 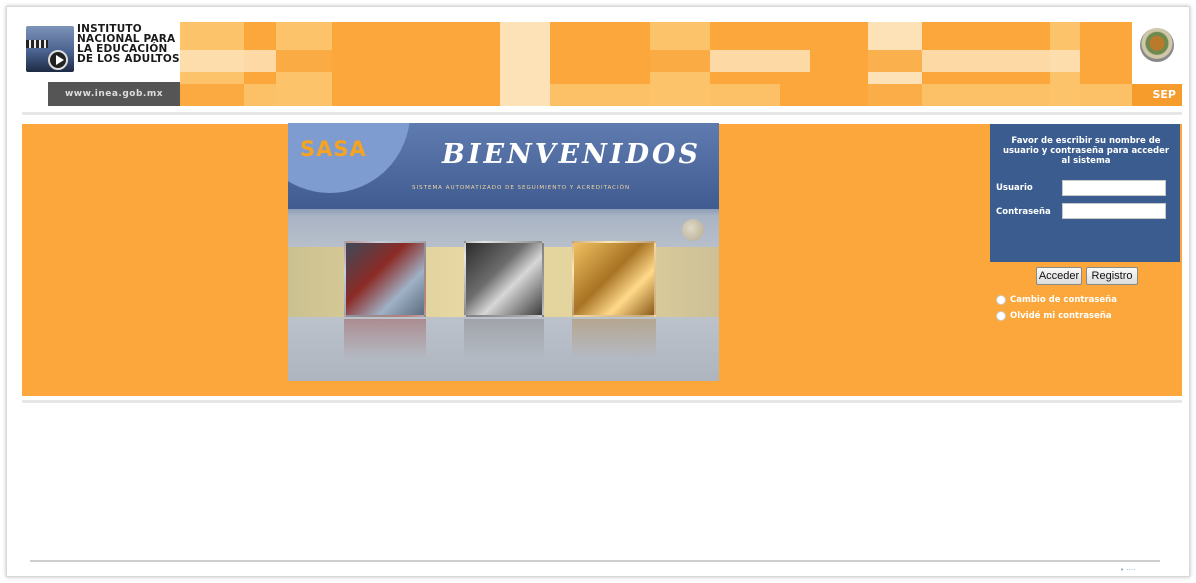 What do you see at coordinates (1059, 276) in the screenshot?
I see `acceder-button: Acceder` at bounding box center [1059, 276].